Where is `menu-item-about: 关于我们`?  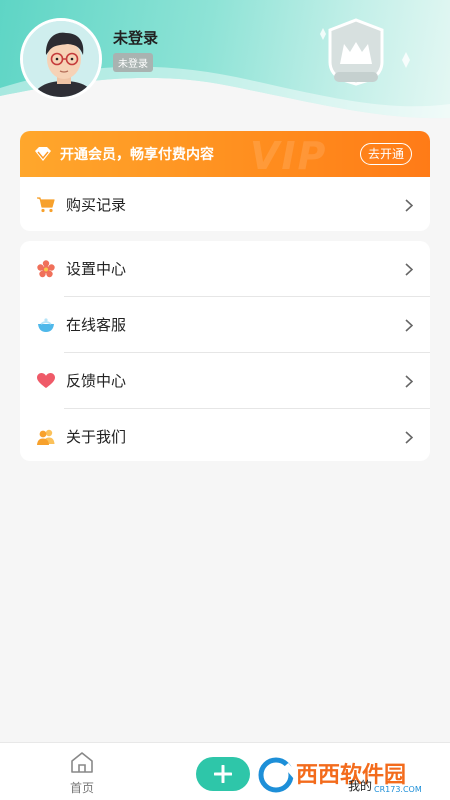 menu-item-about: 关于我们 is located at coordinates (225, 435).